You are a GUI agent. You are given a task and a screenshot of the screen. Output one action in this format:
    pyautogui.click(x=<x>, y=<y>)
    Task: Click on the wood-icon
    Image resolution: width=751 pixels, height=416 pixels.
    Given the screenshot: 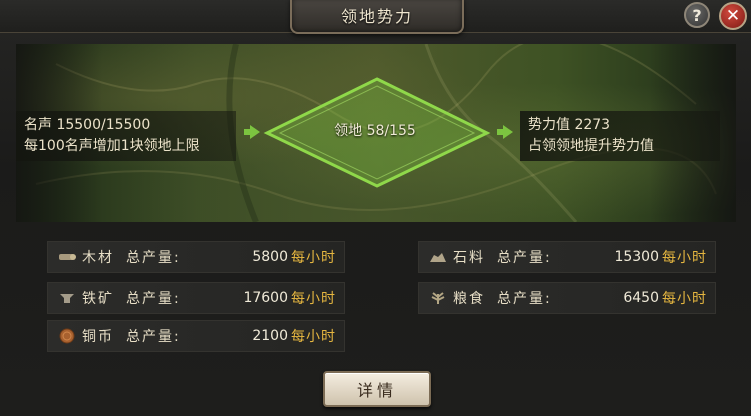 What is the action you would take?
    pyautogui.click(x=67, y=257)
    